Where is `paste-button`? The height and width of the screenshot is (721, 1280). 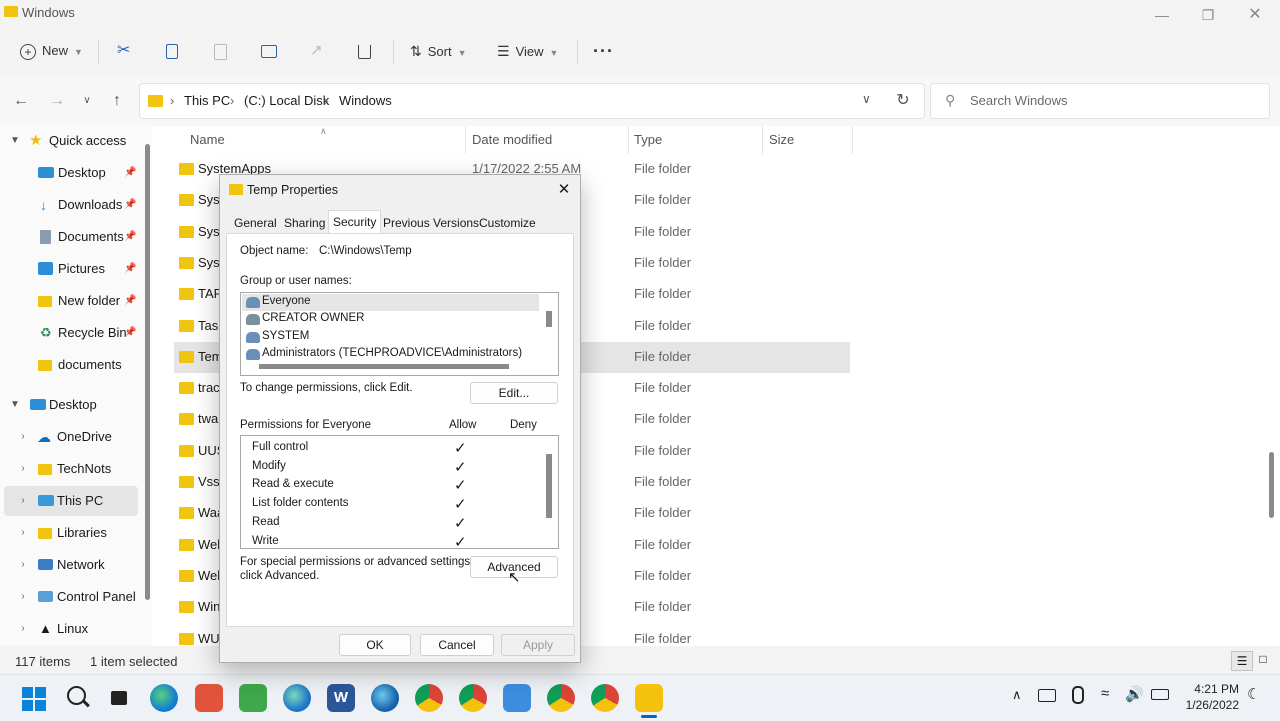
paste-button is located at coordinates (220, 51).